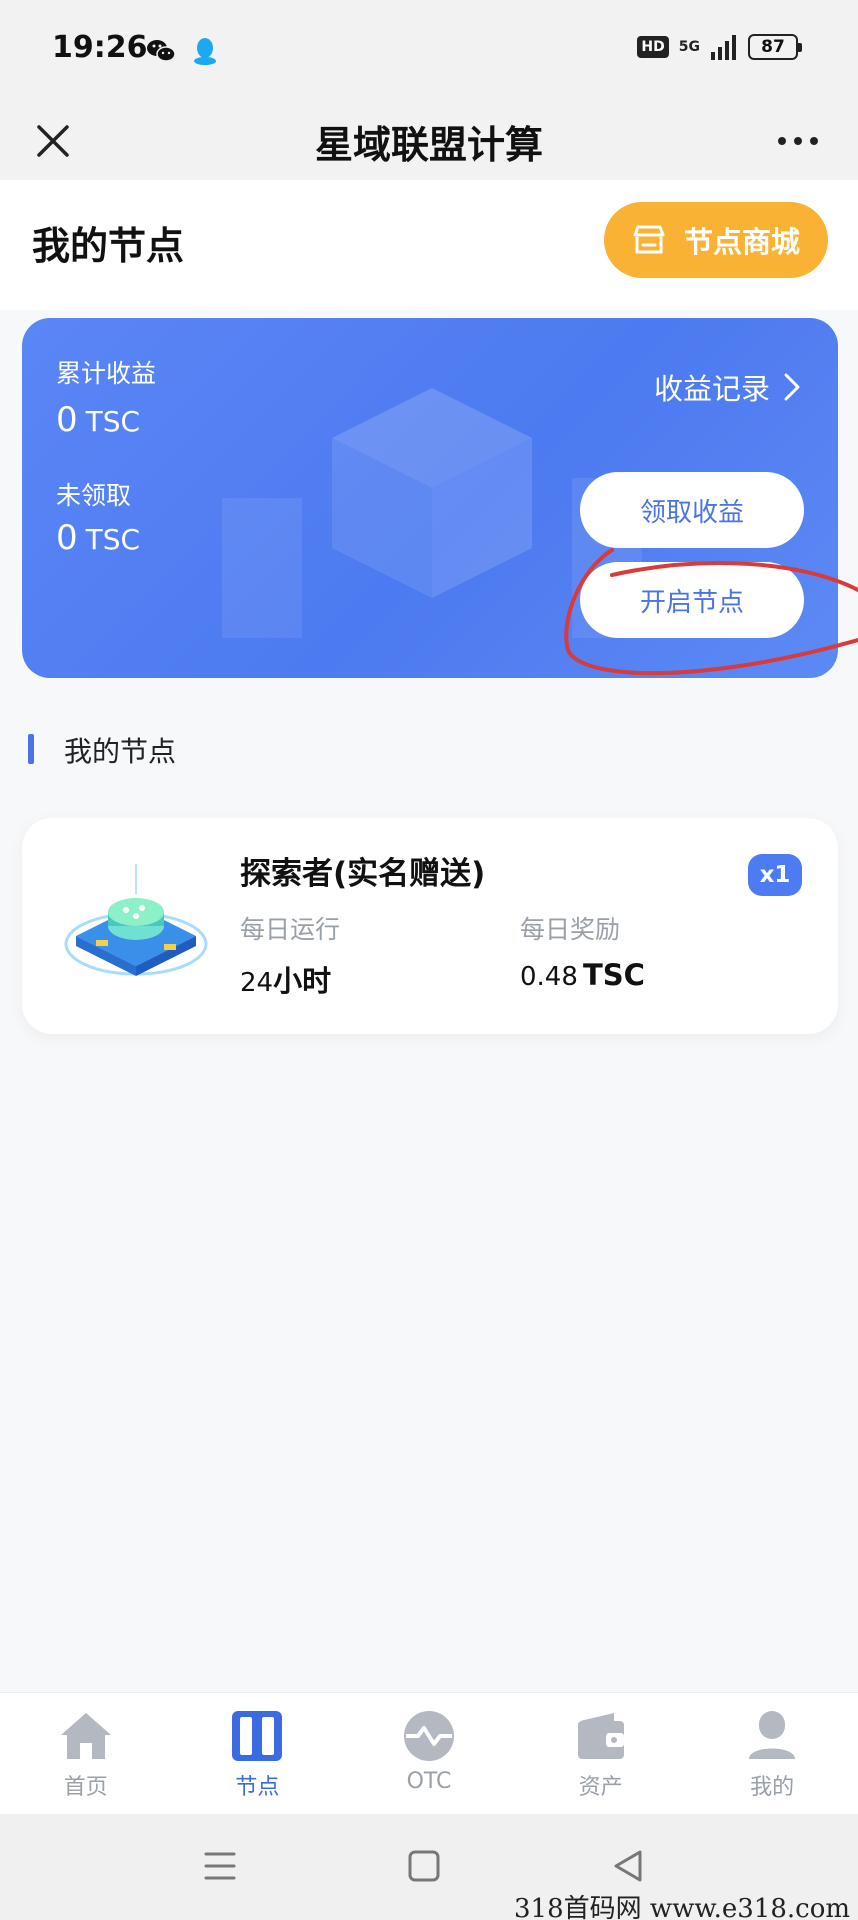  I want to click on nav-node-label: 节点, so click(257, 1787).